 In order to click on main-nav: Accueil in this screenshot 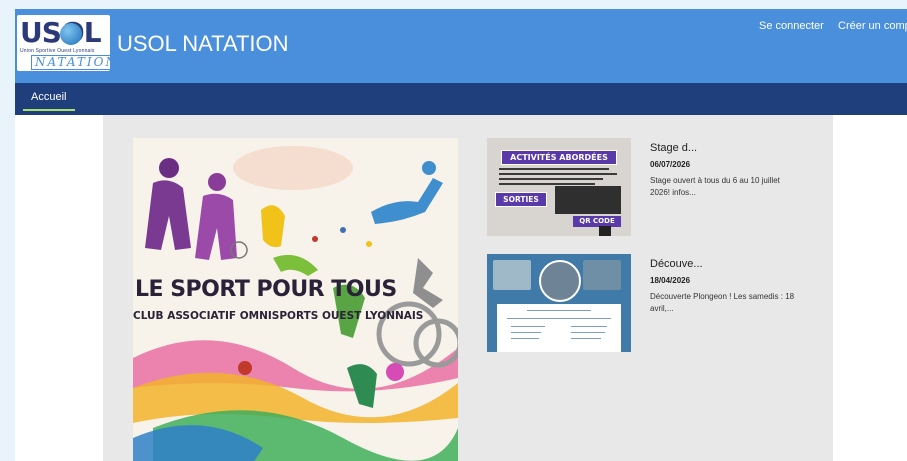, I will do `click(461, 99)`.